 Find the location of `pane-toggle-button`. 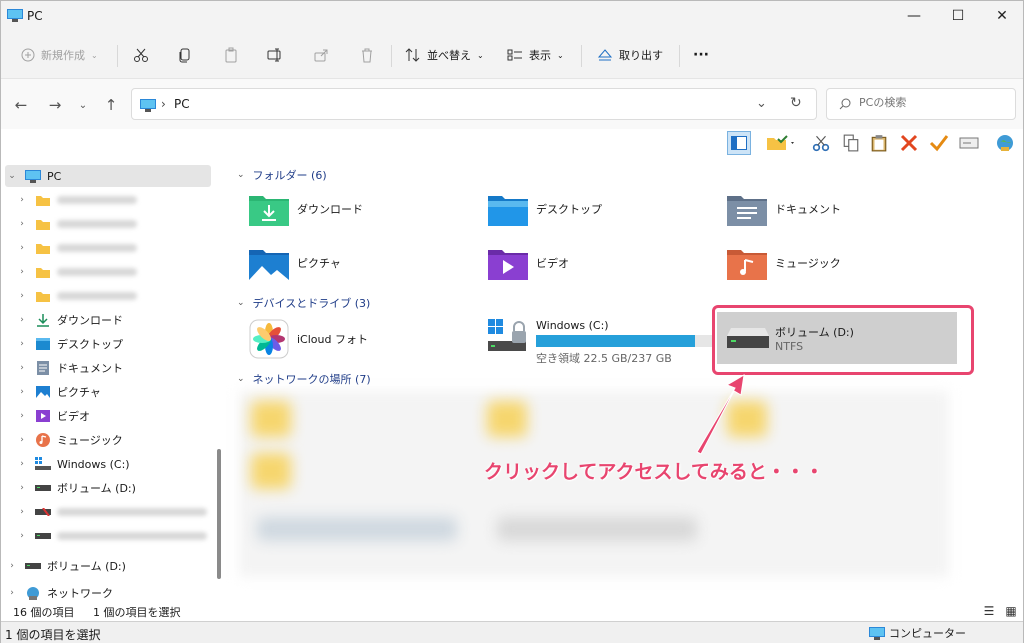

pane-toggle-button is located at coordinates (739, 143).